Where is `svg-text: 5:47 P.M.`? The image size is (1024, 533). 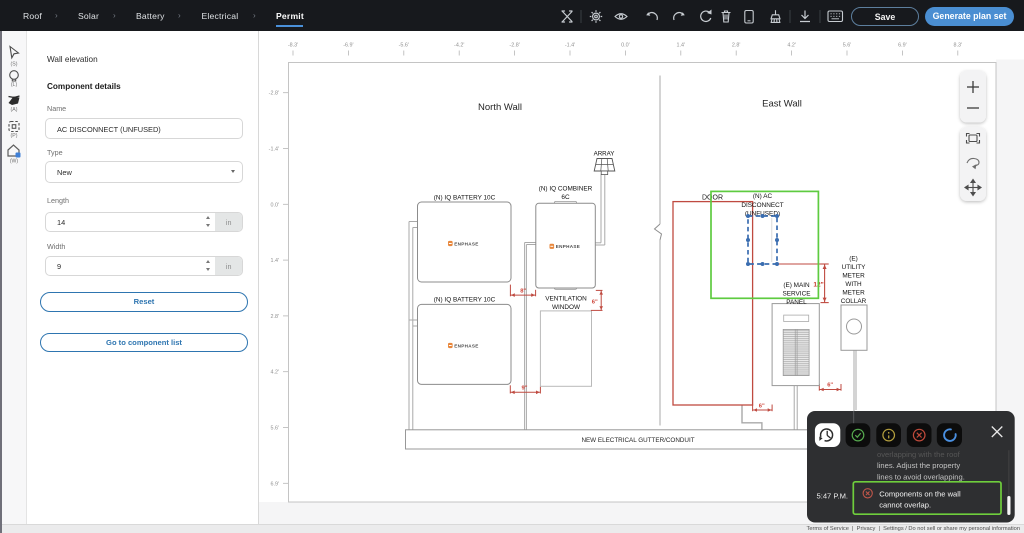 svg-text: 5:47 P.M. is located at coordinates (833, 496).